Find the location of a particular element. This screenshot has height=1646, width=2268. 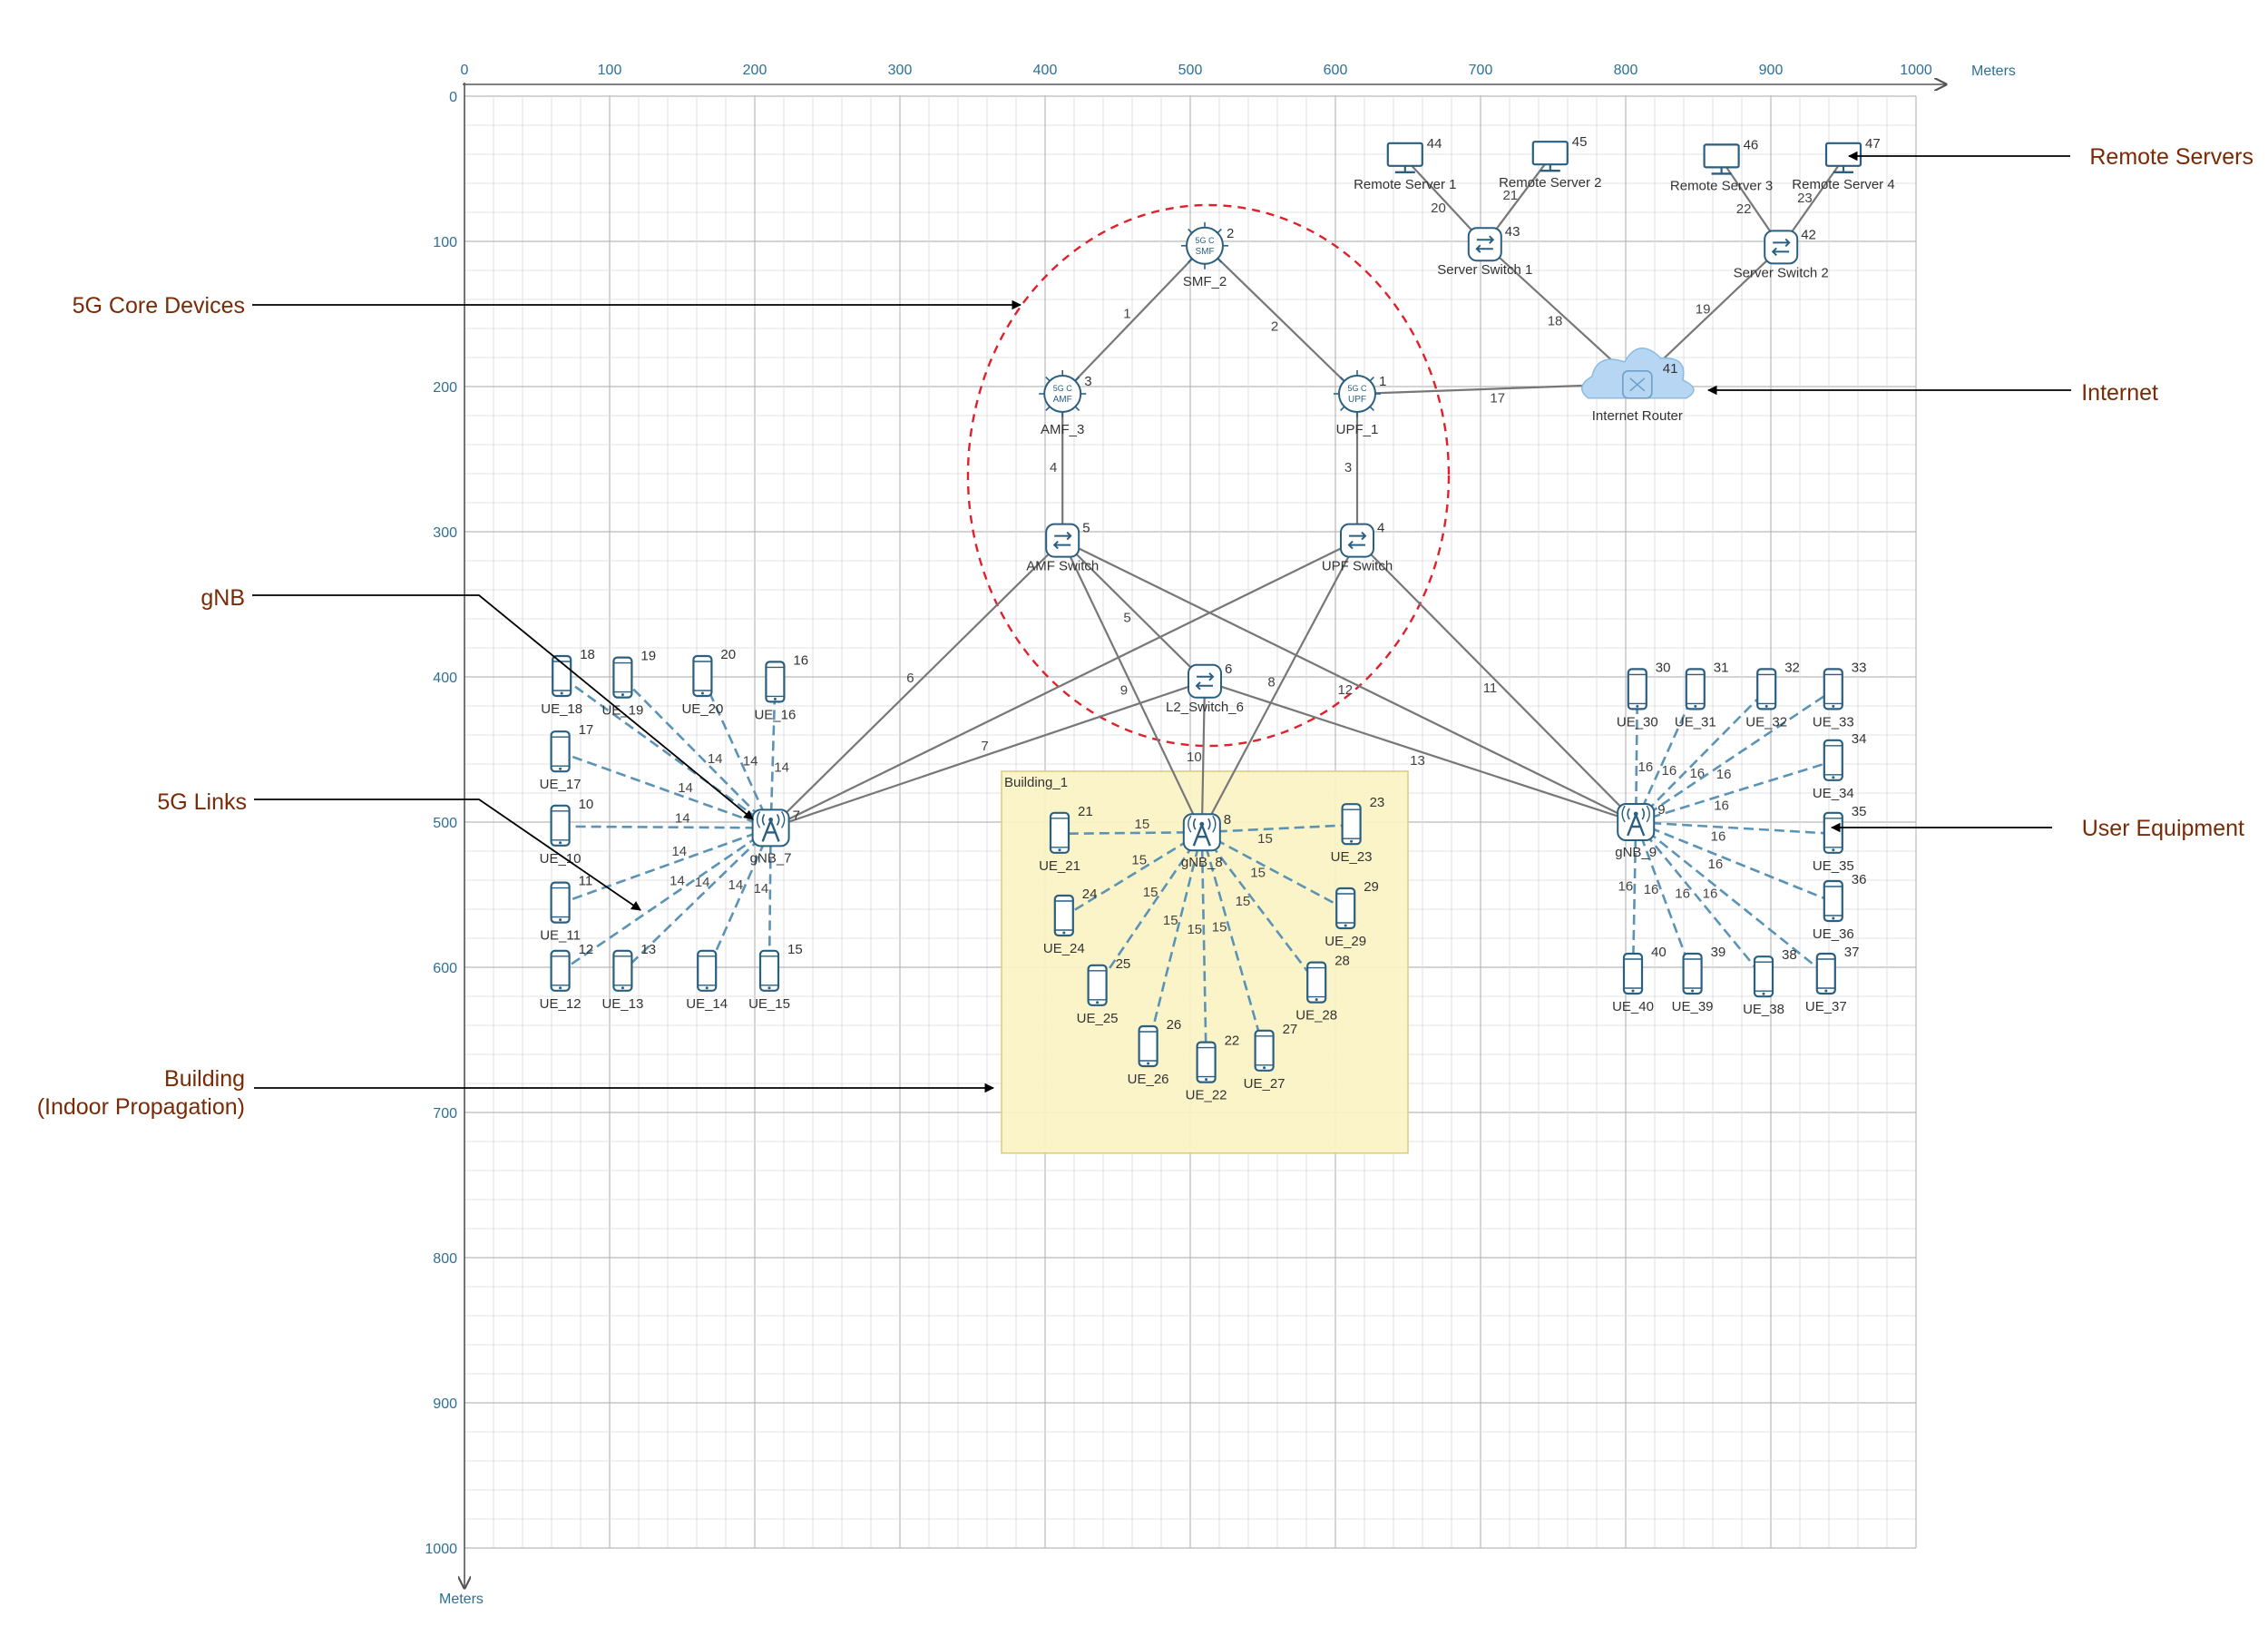

device-ue-12: UE_12 12 is located at coordinates (567, 977).